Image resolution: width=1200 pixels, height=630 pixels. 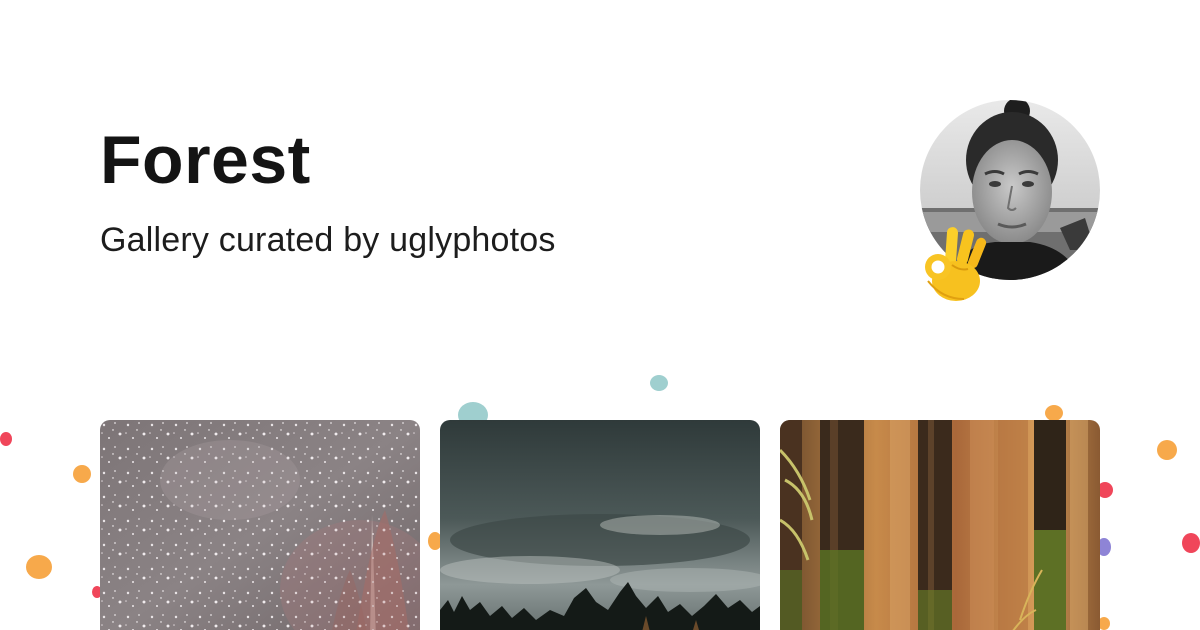 I want to click on curator-avatar, so click(x=1010, y=200).